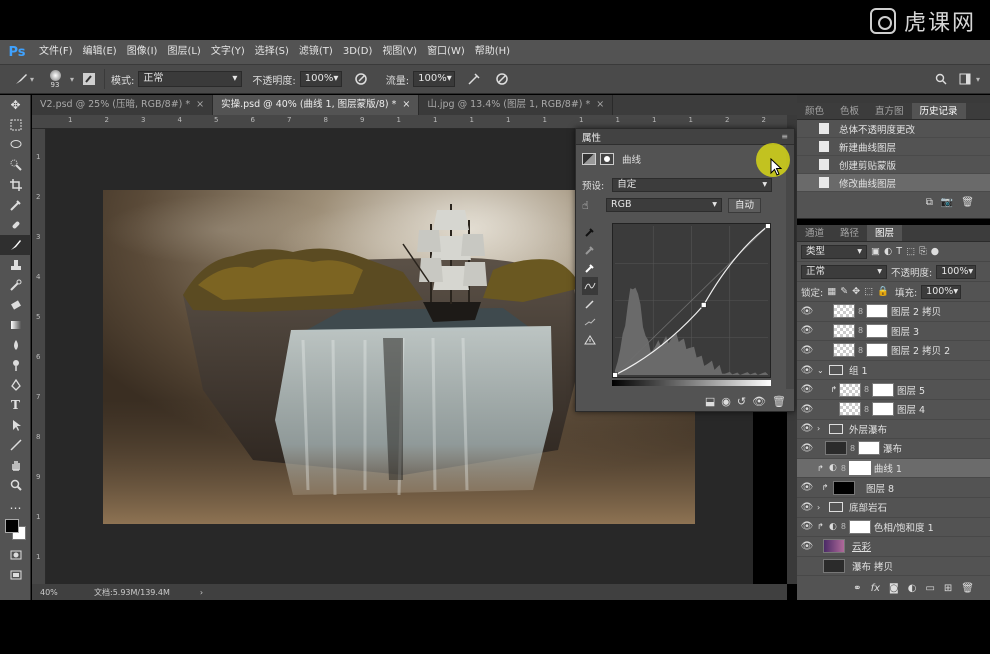 The height and width of the screenshot is (654, 990). Describe the element at coordinates (929, 202) in the screenshot. I see `new-document-from-state-icon: ⧉` at that location.